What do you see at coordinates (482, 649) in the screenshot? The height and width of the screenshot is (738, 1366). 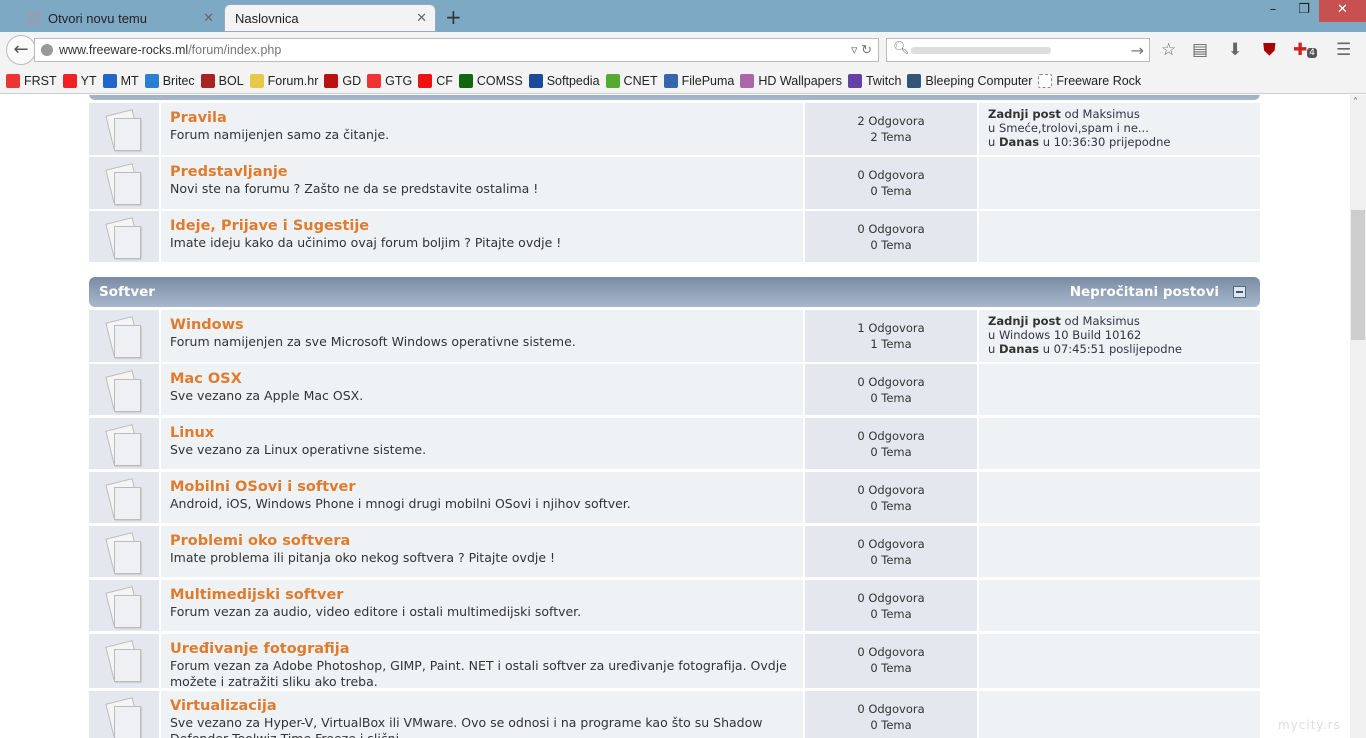 I see `forum-title-link: Uređivanje fotografija` at bounding box center [482, 649].